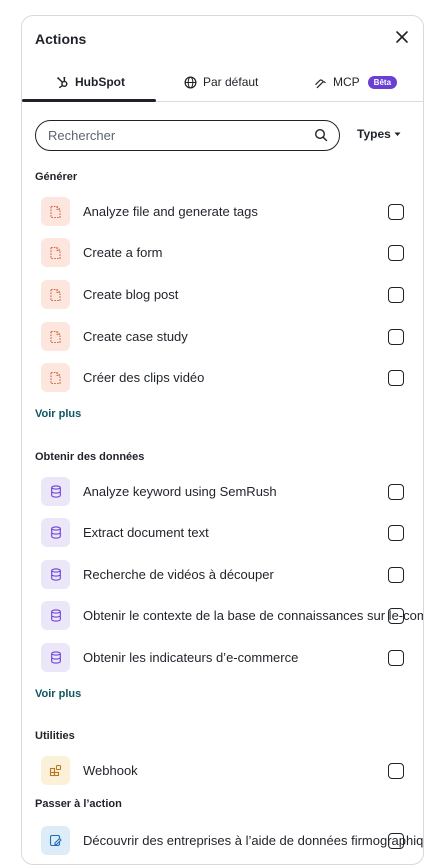  What do you see at coordinates (58, 414) in the screenshot?
I see `see-more-generate-link: Voir plus` at bounding box center [58, 414].